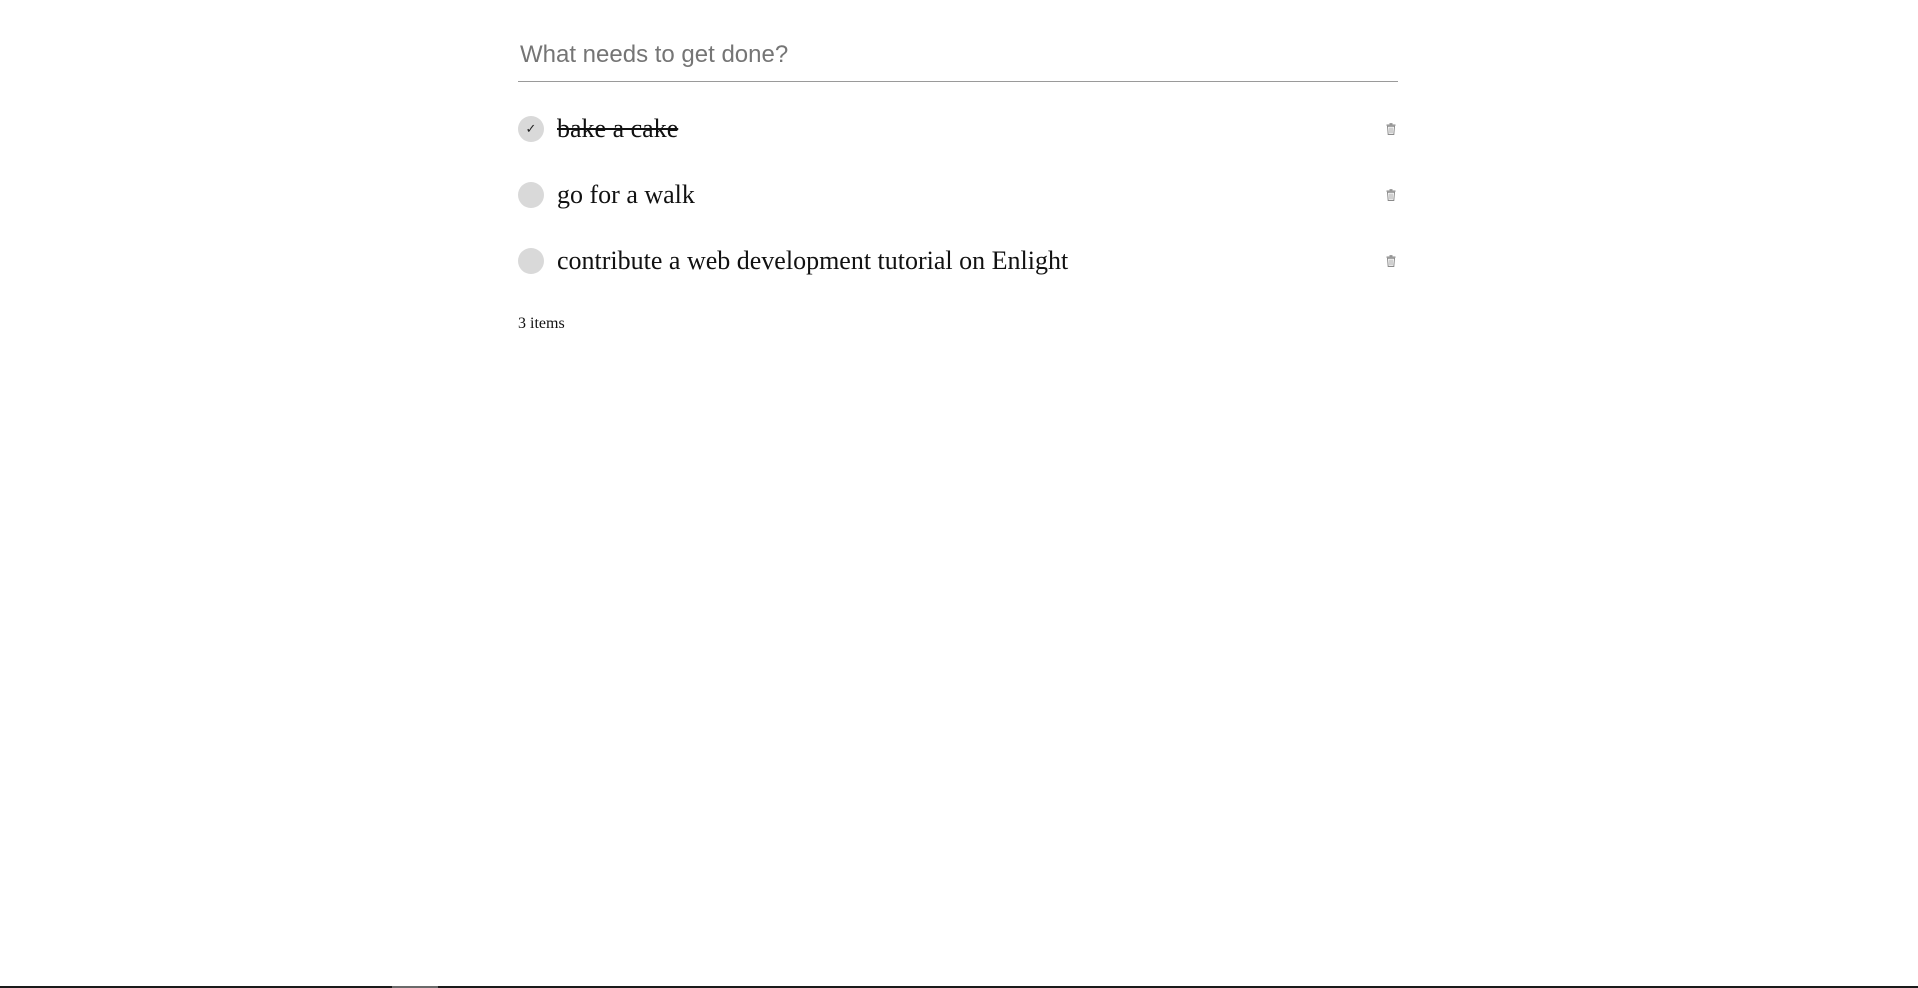  I want to click on check-icon: ✓, so click(531, 129).